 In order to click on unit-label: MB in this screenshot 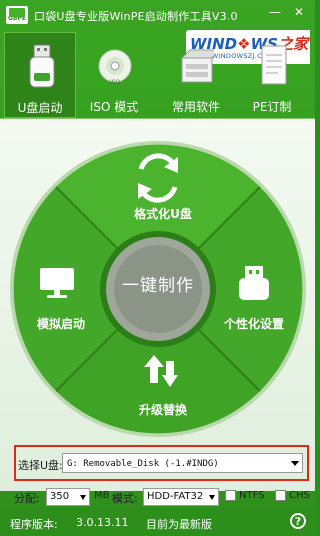, I will do `click(102, 495)`.